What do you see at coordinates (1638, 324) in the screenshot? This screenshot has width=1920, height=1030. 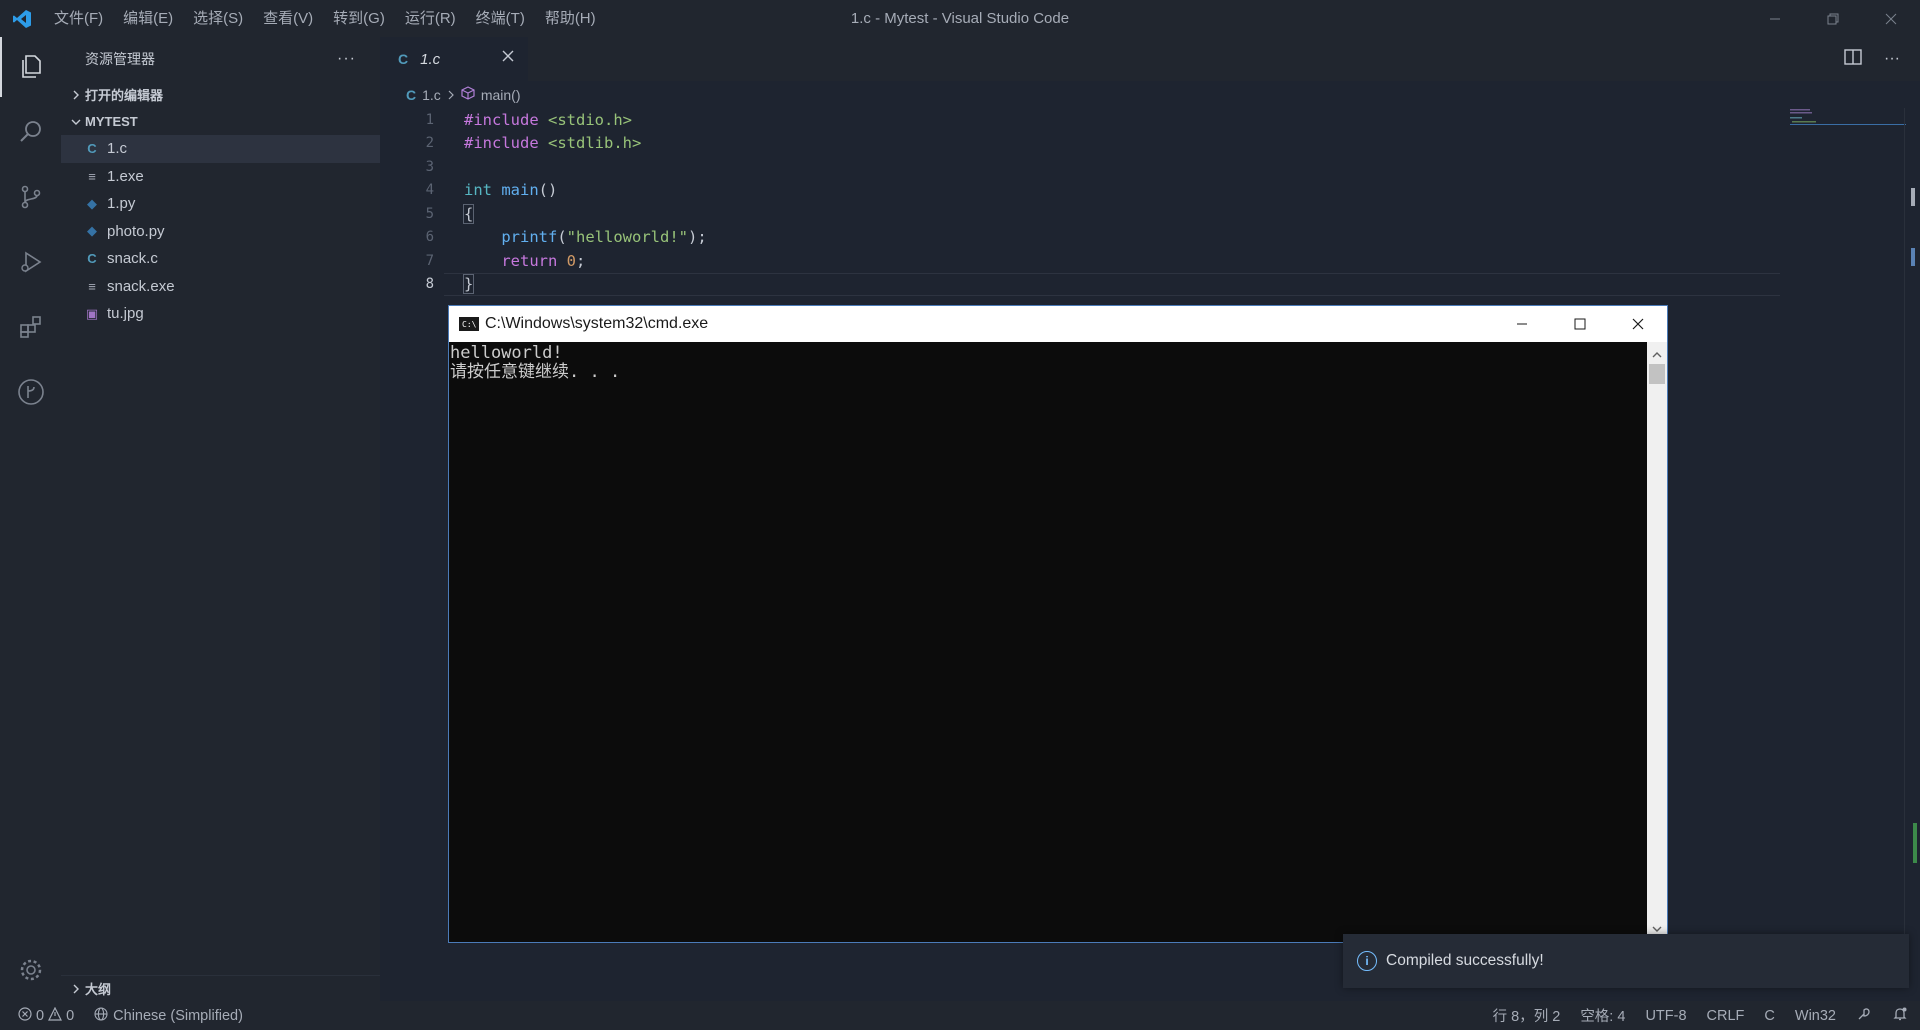 I see `cmd-close-button` at bounding box center [1638, 324].